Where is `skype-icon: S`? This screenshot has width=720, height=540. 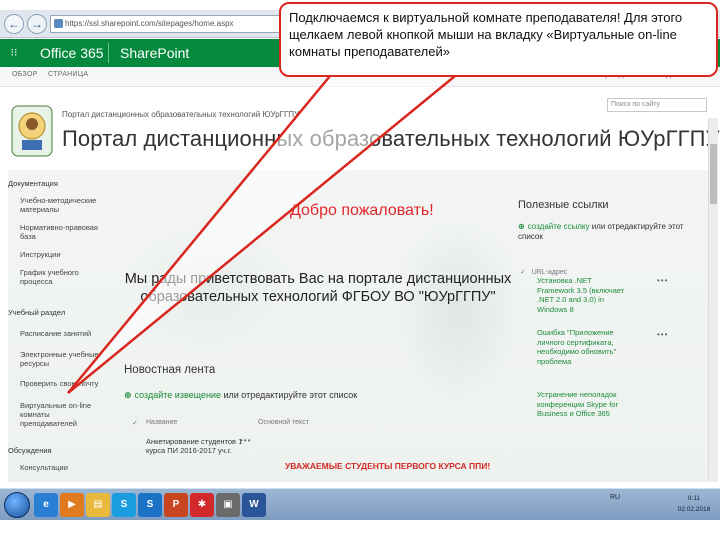
skype-icon: S is located at coordinates (124, 505).